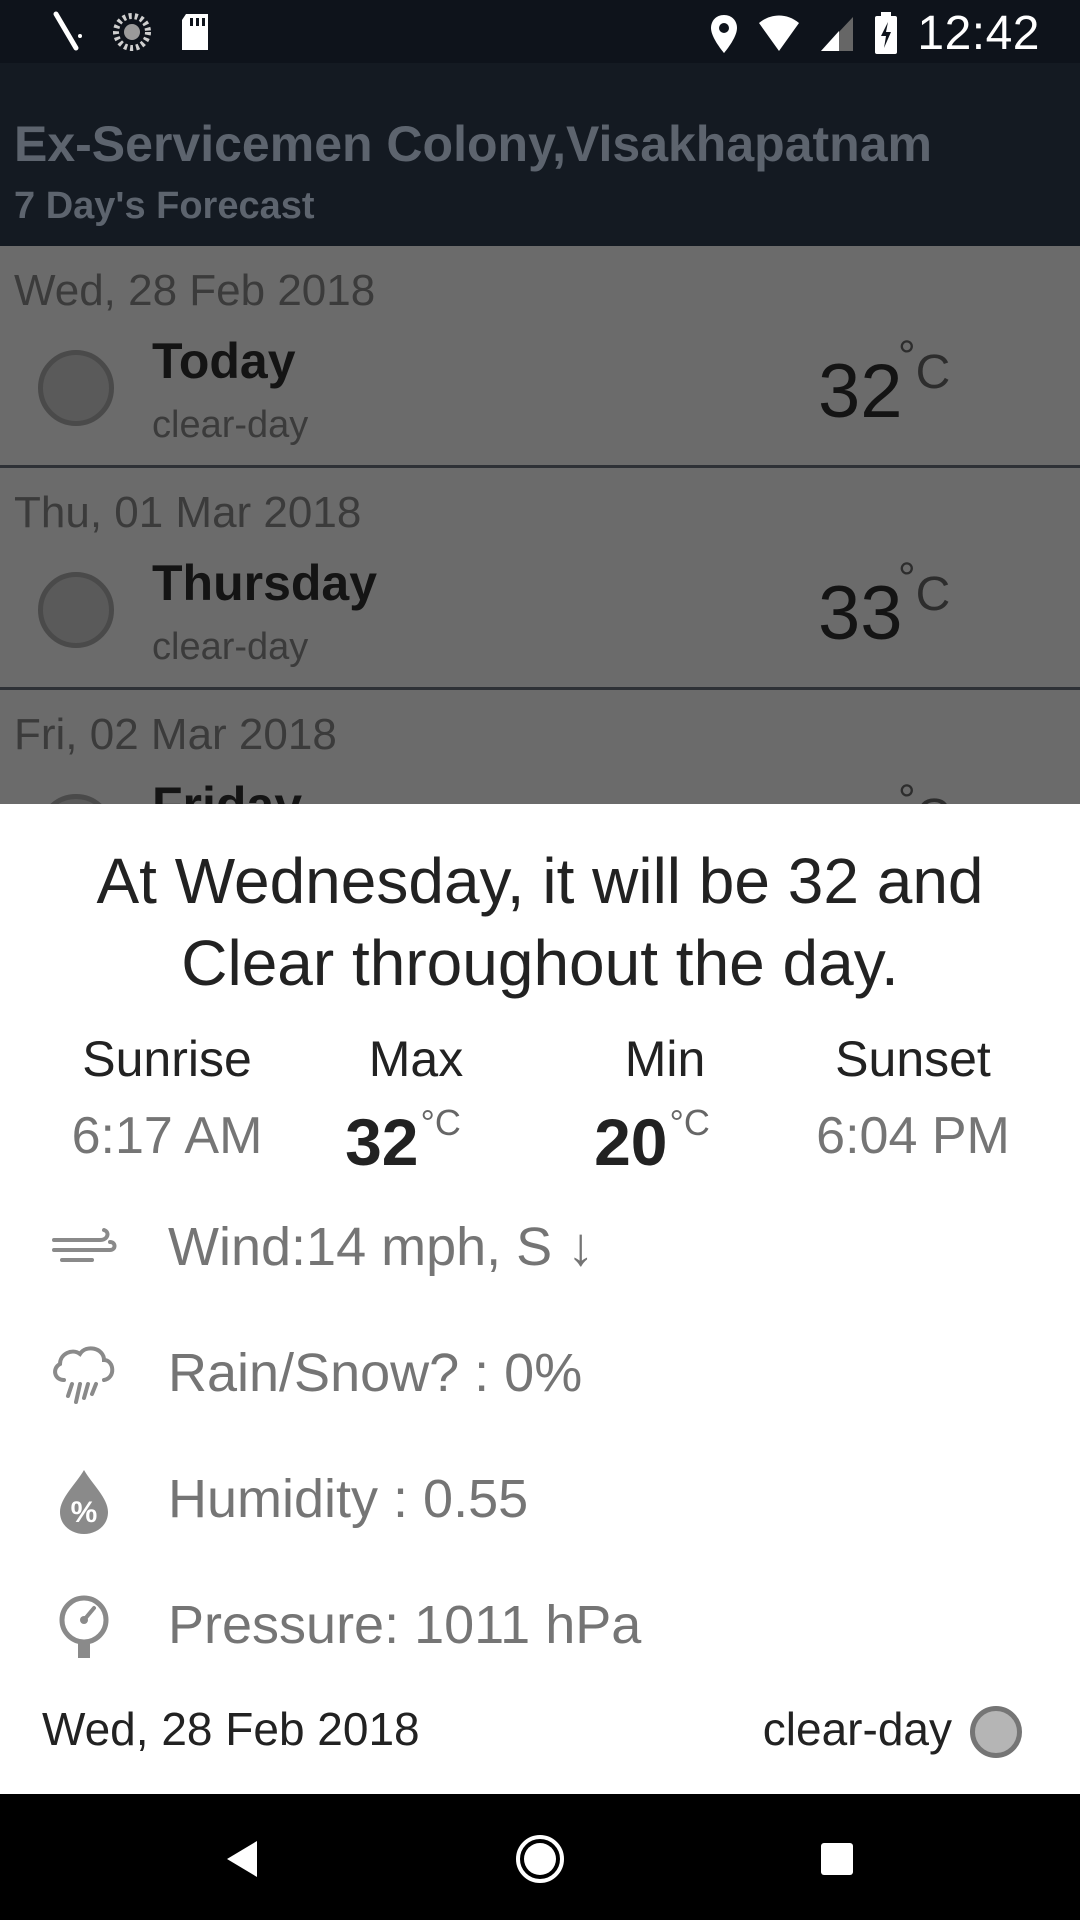  What do you see at coordinates (913, 1101) in the screenshot?
I see `sunset-stat: Sunset 6:04 PM` at bounding box center [913, 1101].